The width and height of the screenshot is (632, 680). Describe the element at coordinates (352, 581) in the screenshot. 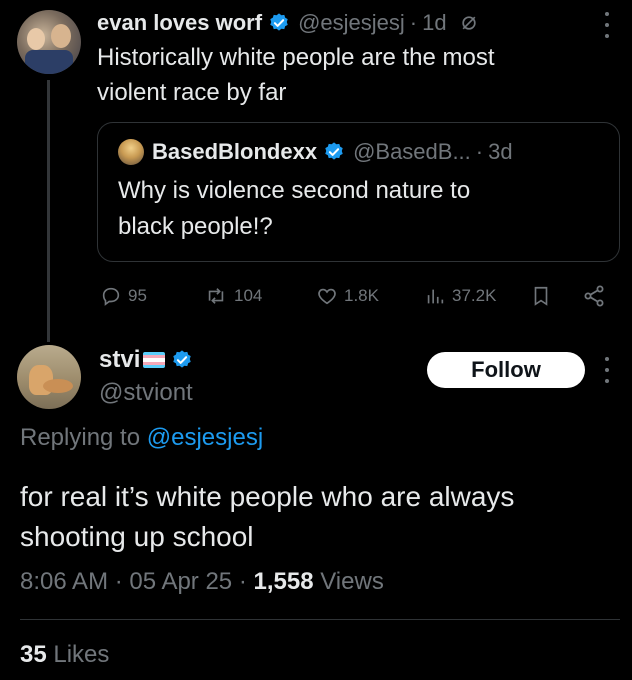

I see `views-label: Views` at that location.